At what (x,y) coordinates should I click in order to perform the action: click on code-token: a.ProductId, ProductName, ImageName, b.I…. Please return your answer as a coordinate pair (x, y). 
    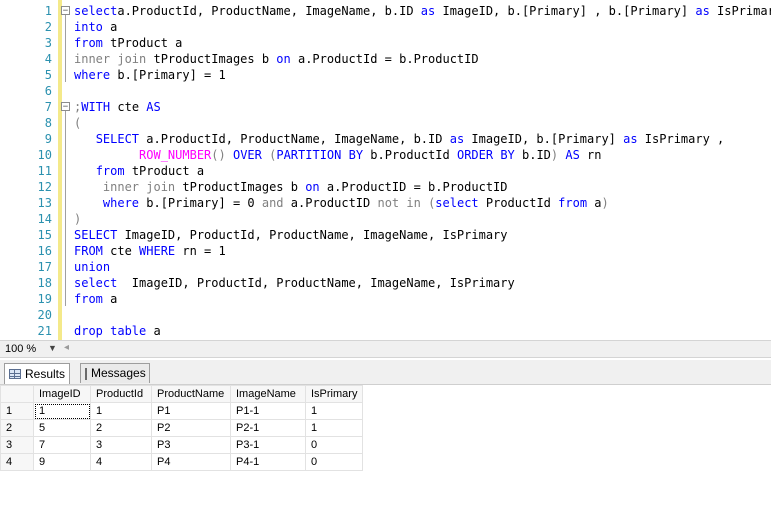
    Looking at the image, I should click on (269, 11).